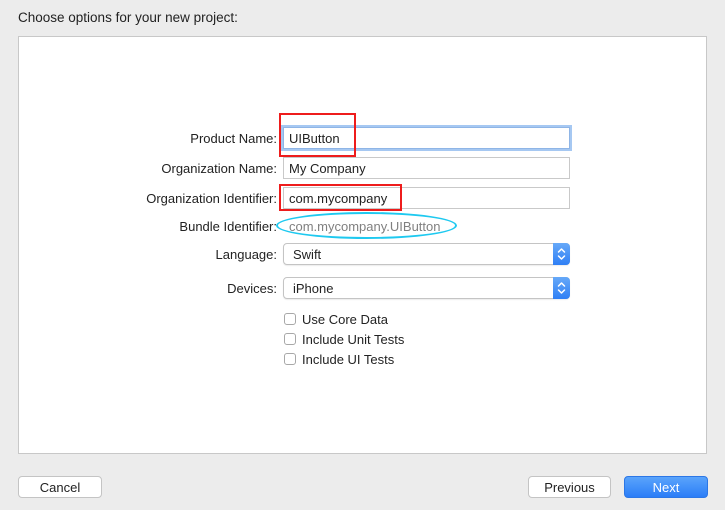  I want to click on use-core-data-option: Use Core Data, so click(336, 319).